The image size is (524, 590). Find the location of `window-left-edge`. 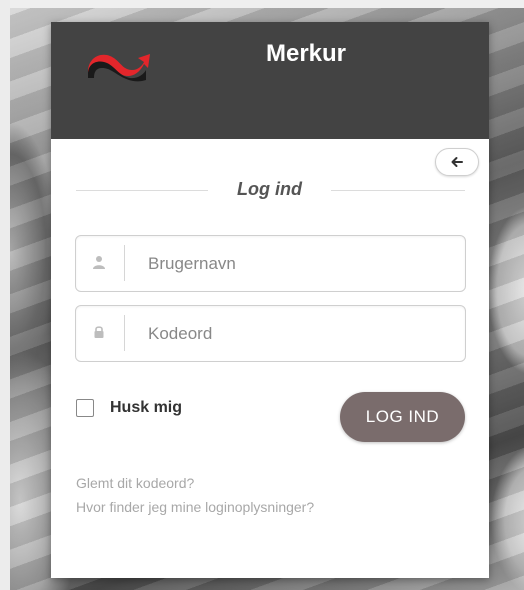

window-left-edge is located at coordinates (5, 295).